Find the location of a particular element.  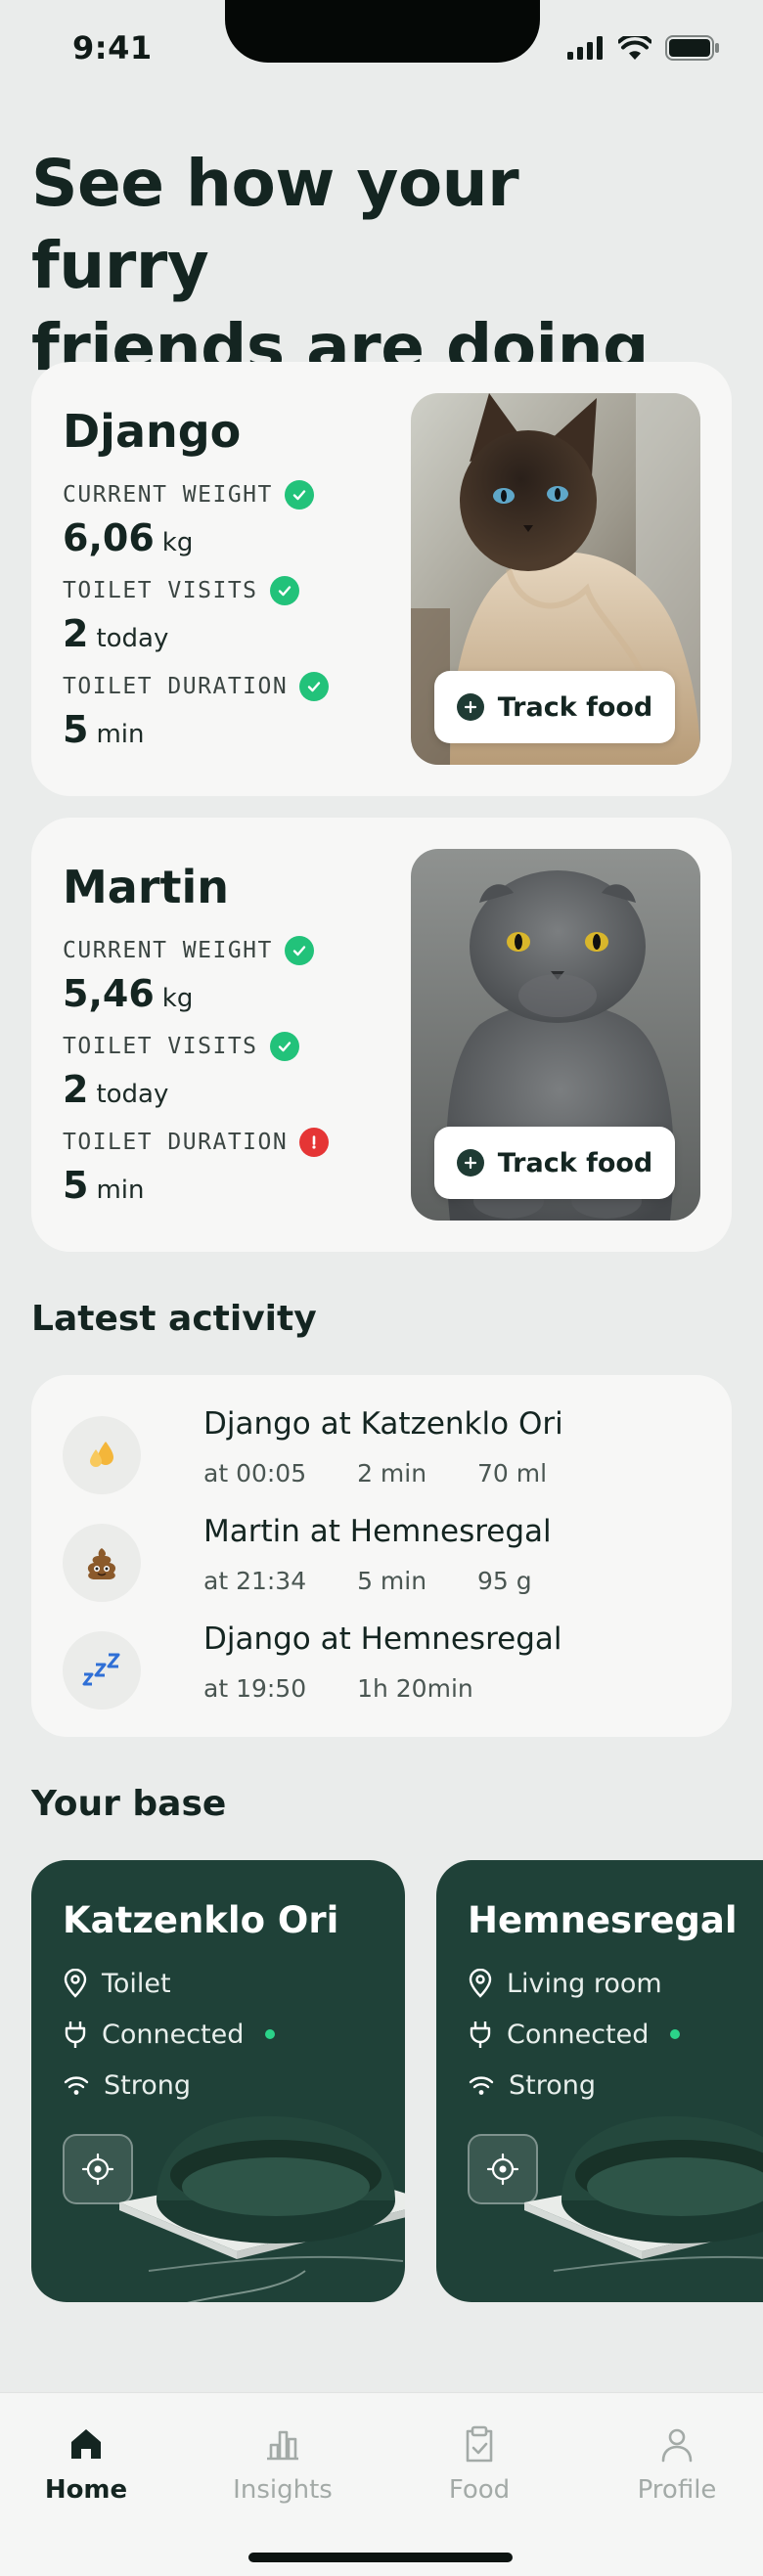

activity-duration: 5 min is located at coordinates (392, 1581).